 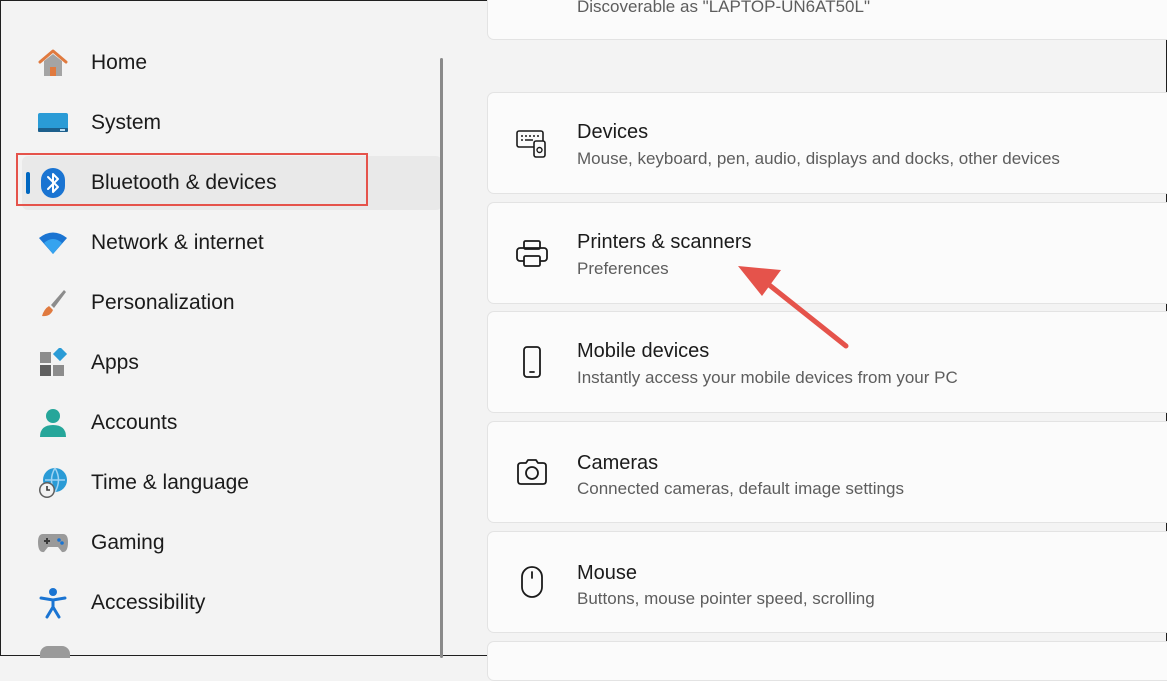 I want to click on home-icon, so click(x=53, y=63).